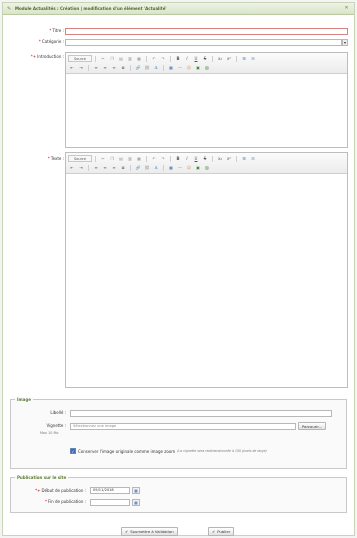 The image size is (357, 538). What do you see at coordinates (52, 41) in the screenshot?
I see `categorie-label: Catégorie :` at bounding box center [52, 41].